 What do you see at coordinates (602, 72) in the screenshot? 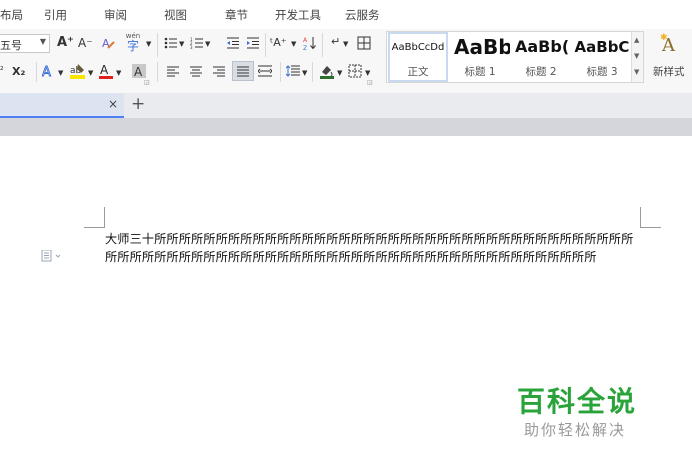
I see `style-label: 标题 3` at bounding box center [602, 72].